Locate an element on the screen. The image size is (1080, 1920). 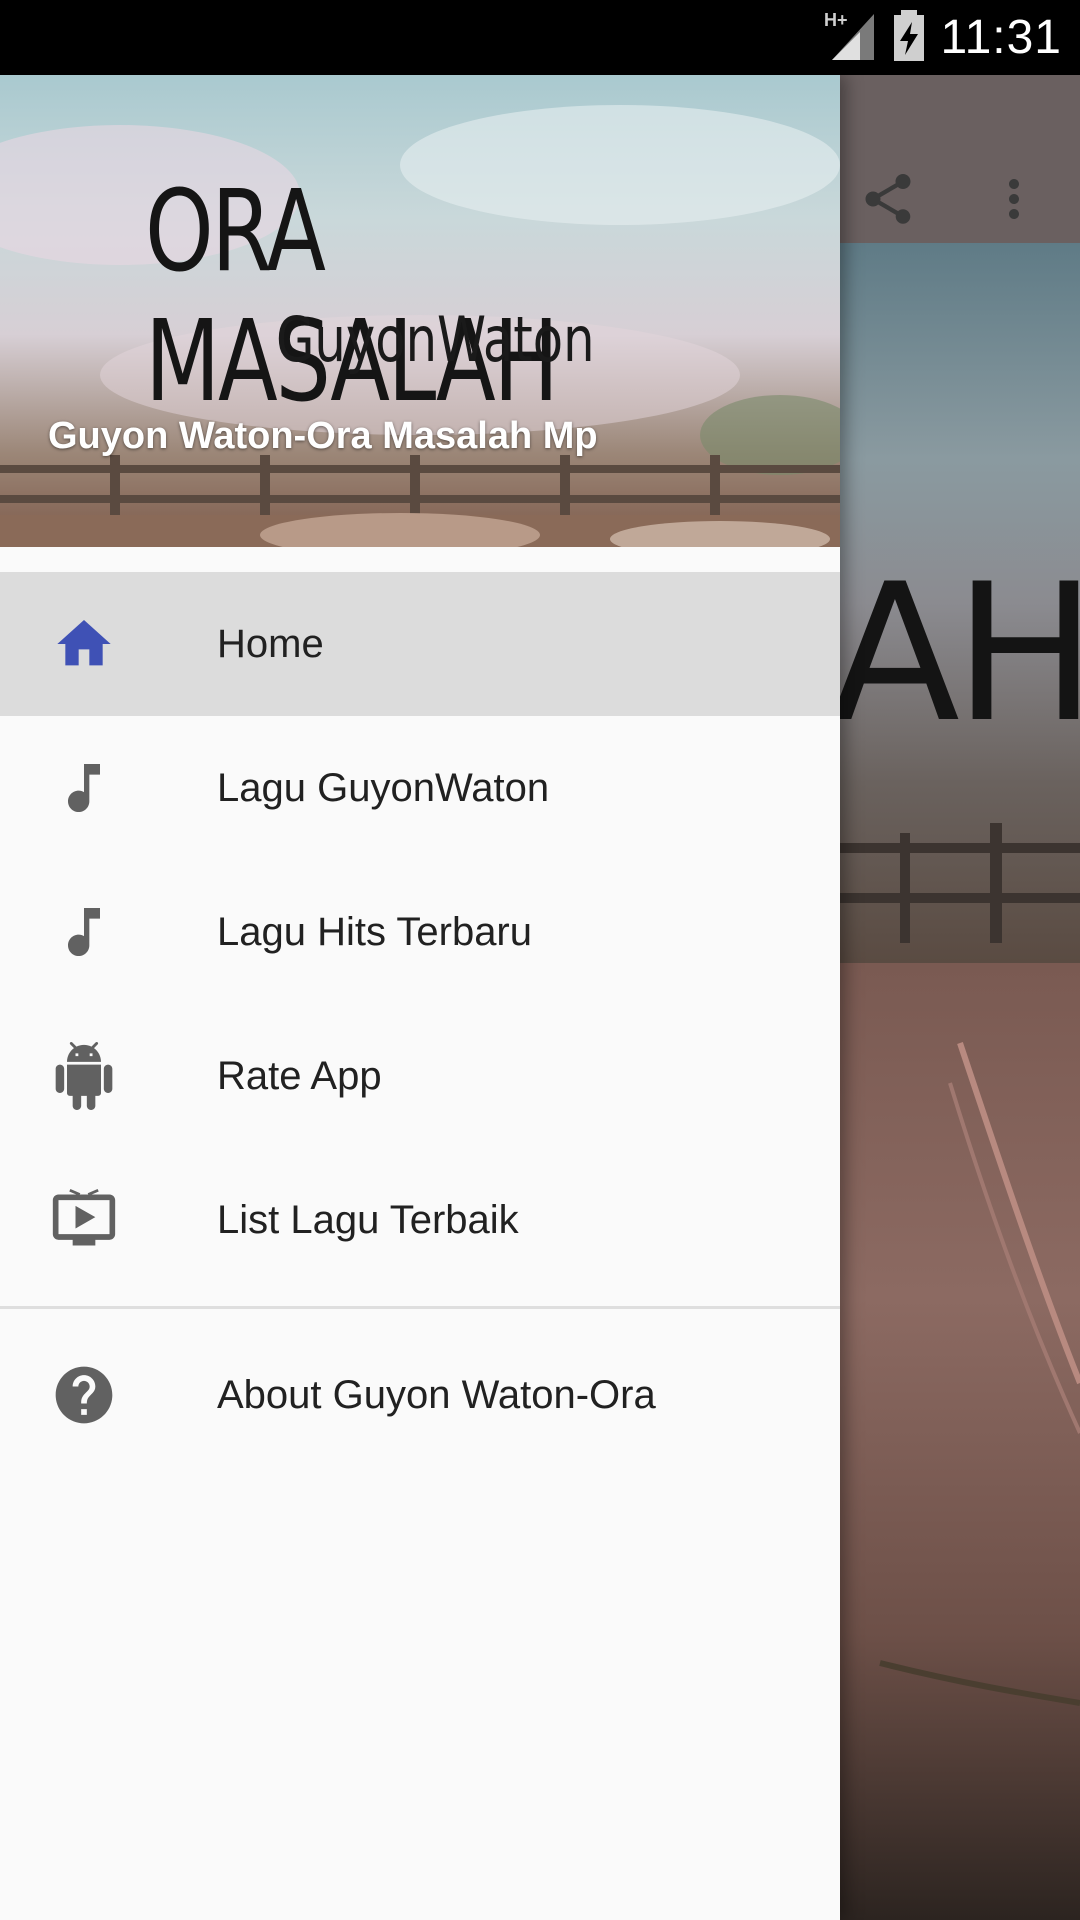
share-button is located at coordinates (888, 199).